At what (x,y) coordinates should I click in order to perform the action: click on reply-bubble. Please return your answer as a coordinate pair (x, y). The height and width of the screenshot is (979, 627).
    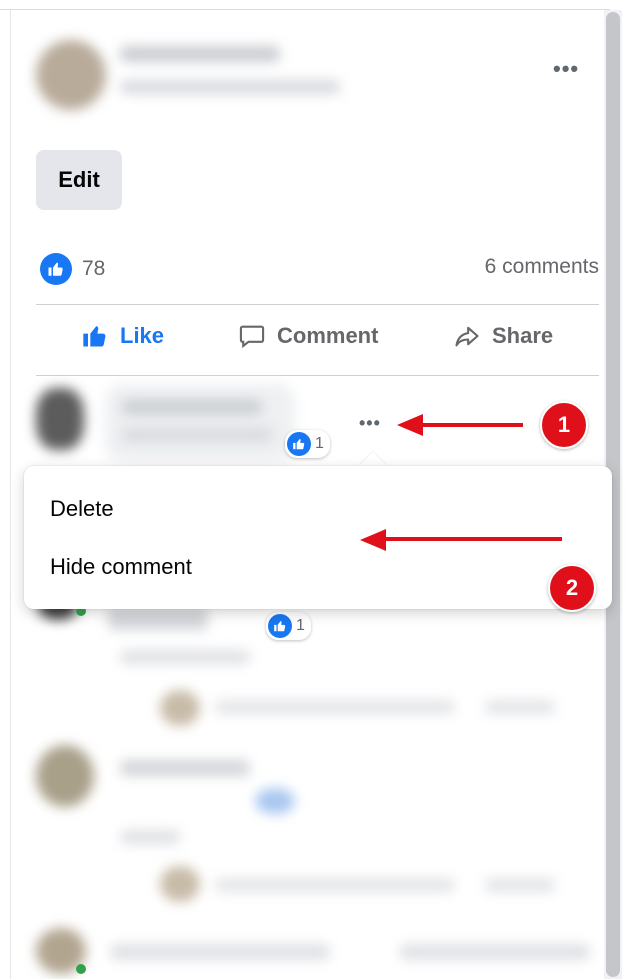
    Looking at the image, I should click on (158, 619).